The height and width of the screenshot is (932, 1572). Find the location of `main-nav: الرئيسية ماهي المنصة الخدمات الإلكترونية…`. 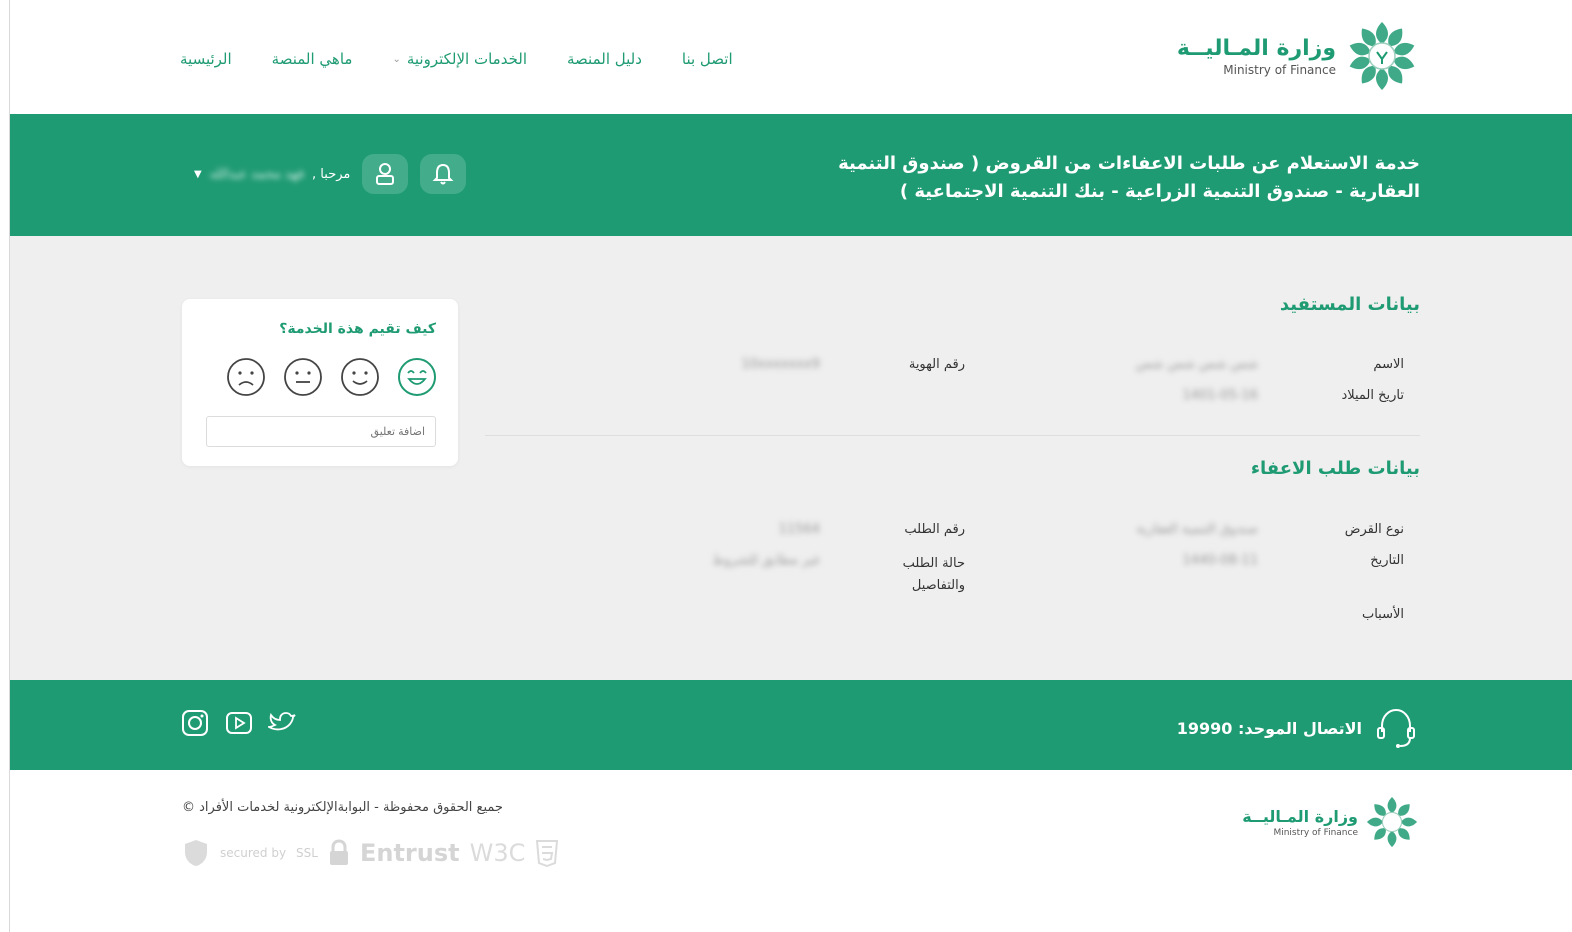

main-nav: الرئيسية ماهي المنصة الخدمات الإلكترونية… is located at coordinates (456, 59).